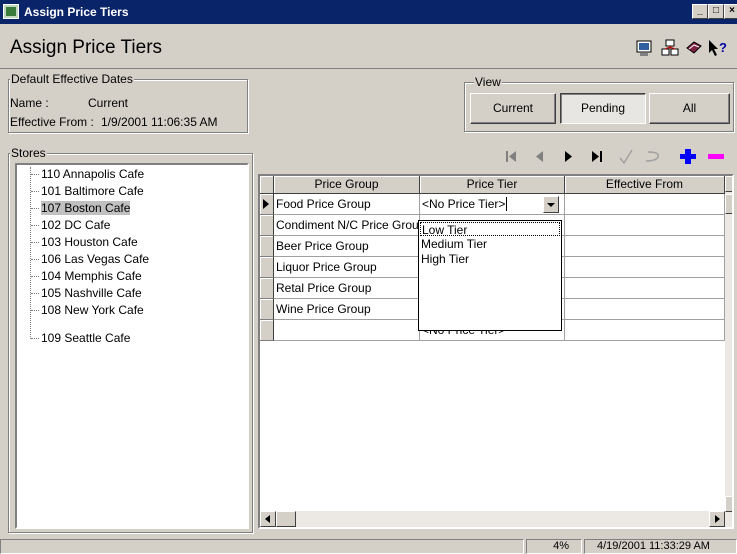 The width and height of the screenshot is (737, 554). Describe the element at coordinates (286, 519) in the screenshot. I see `horizontal-scroll-thumb` at that location.